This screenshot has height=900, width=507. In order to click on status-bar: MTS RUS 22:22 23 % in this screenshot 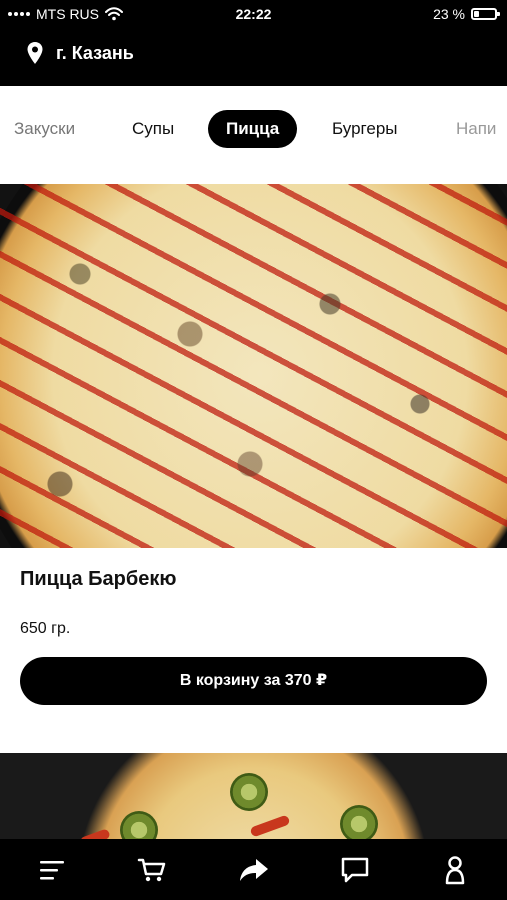, I will do `click(253, 14)`.